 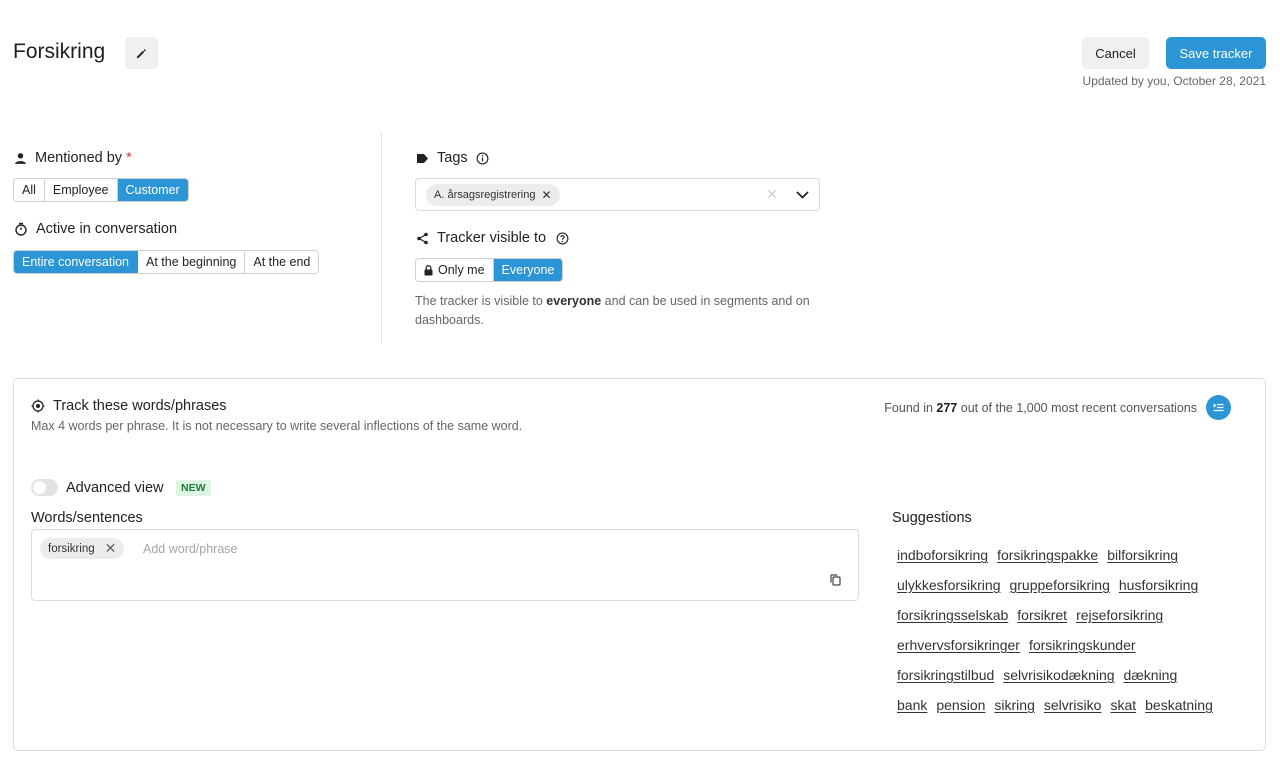 What do you see at coordinates (617, 194) in the screenshot?
I see `tags-select: A. årsagsregistrering ✕ ✕` at bounding box center [617, 194].